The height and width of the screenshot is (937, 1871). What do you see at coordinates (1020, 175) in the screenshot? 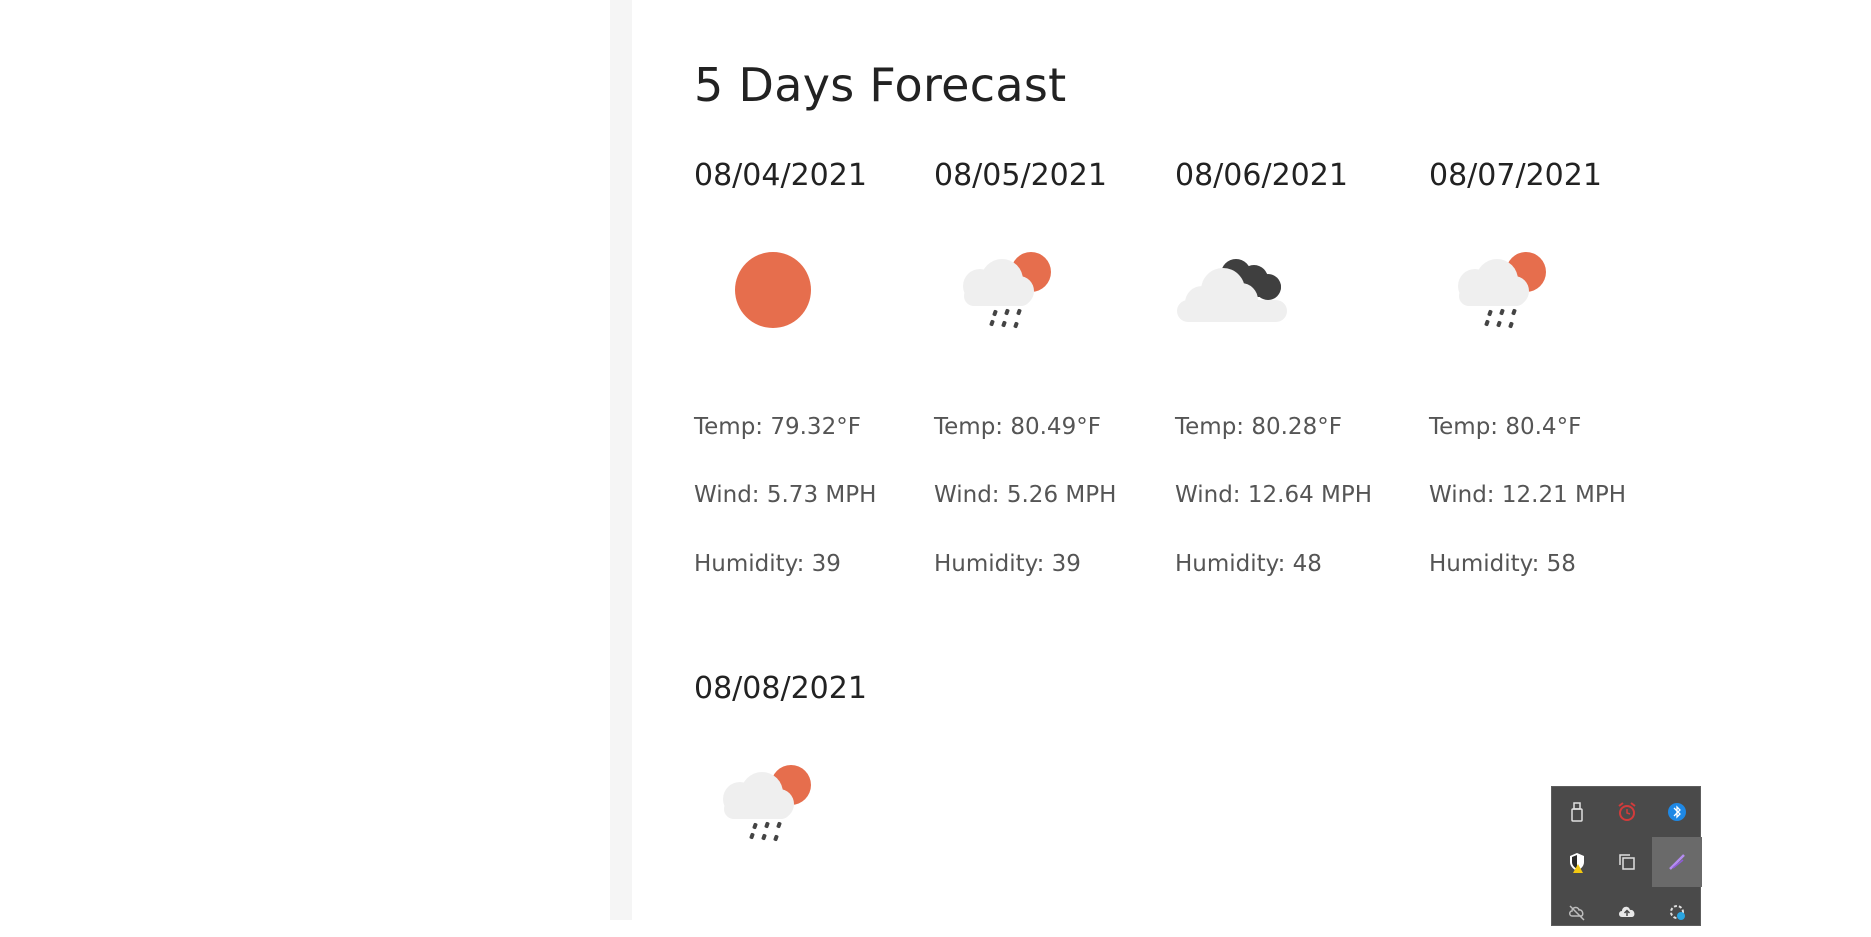
I see `forecast-date: 08/05/2021` at bounding box center [1020, 175].